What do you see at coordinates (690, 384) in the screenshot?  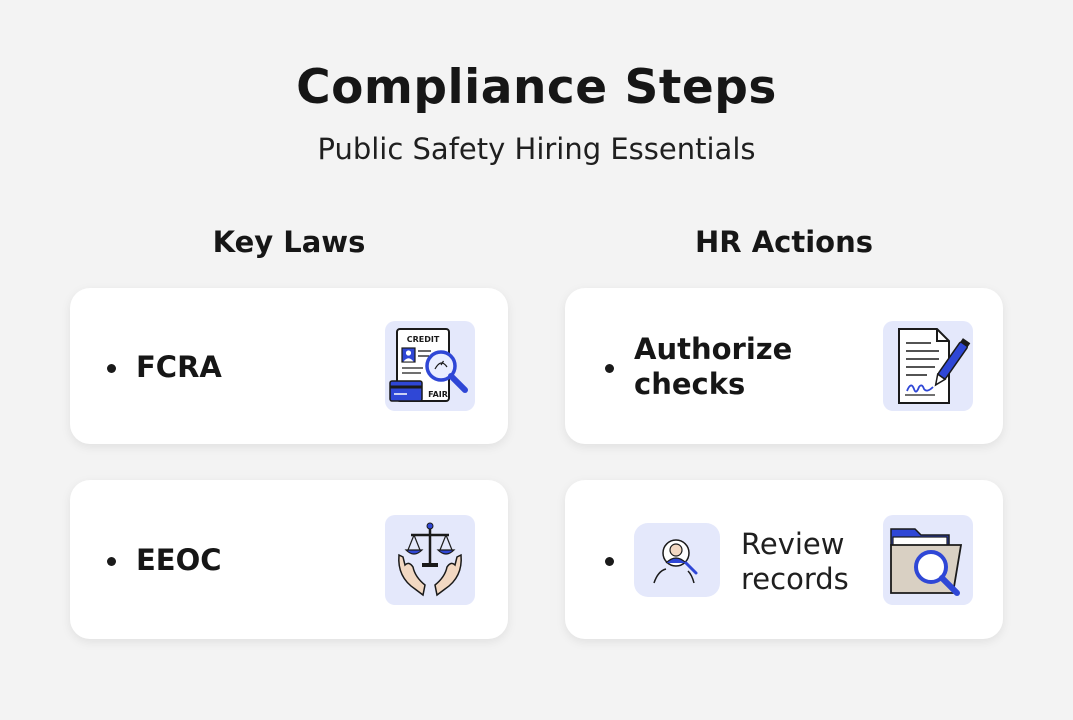 I see `authorize-label-line2: checks` at bounding box center [690, 384].